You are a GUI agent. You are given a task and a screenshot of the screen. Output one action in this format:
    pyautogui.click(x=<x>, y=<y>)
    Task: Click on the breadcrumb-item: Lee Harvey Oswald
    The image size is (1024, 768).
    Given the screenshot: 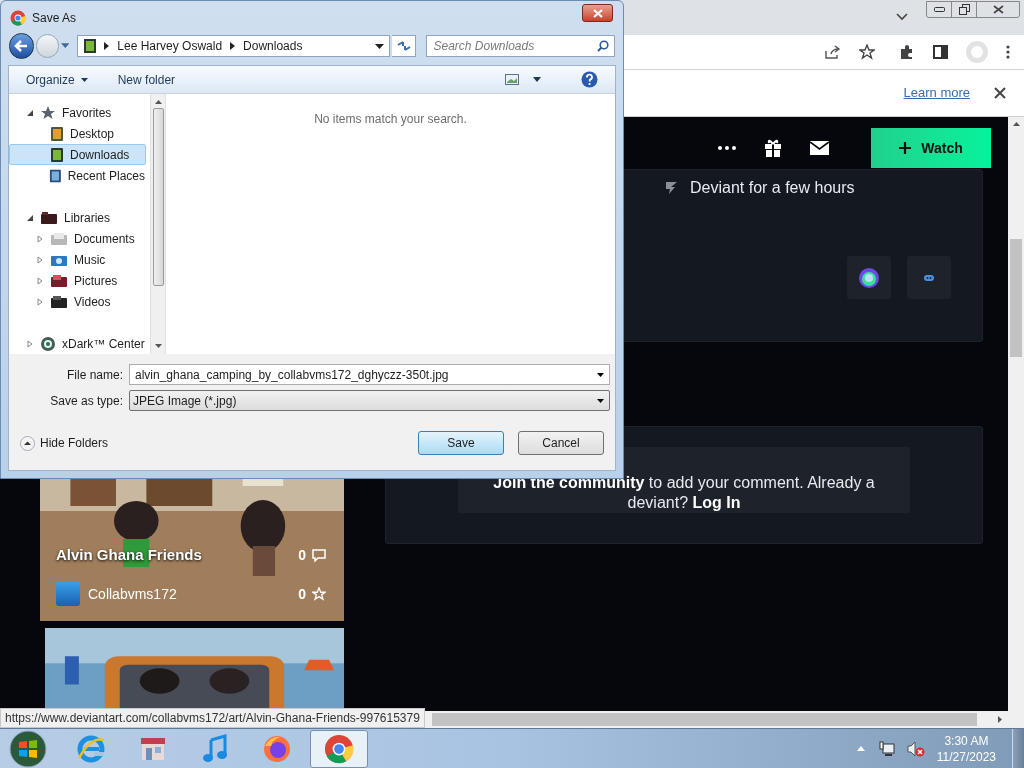 What is the action you would take?
    pyautogui.click(x=170, y=46)
    